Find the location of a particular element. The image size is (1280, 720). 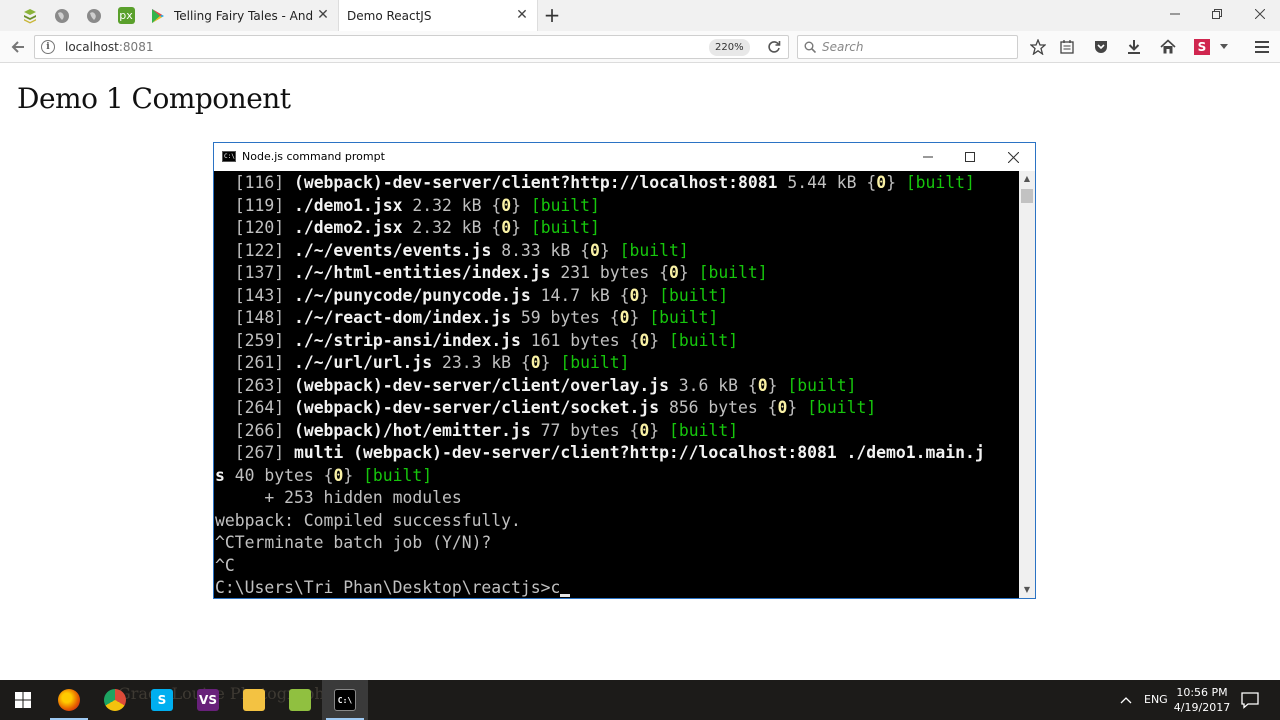

console-text-segment: ^C is located at coordinates (225, 565).